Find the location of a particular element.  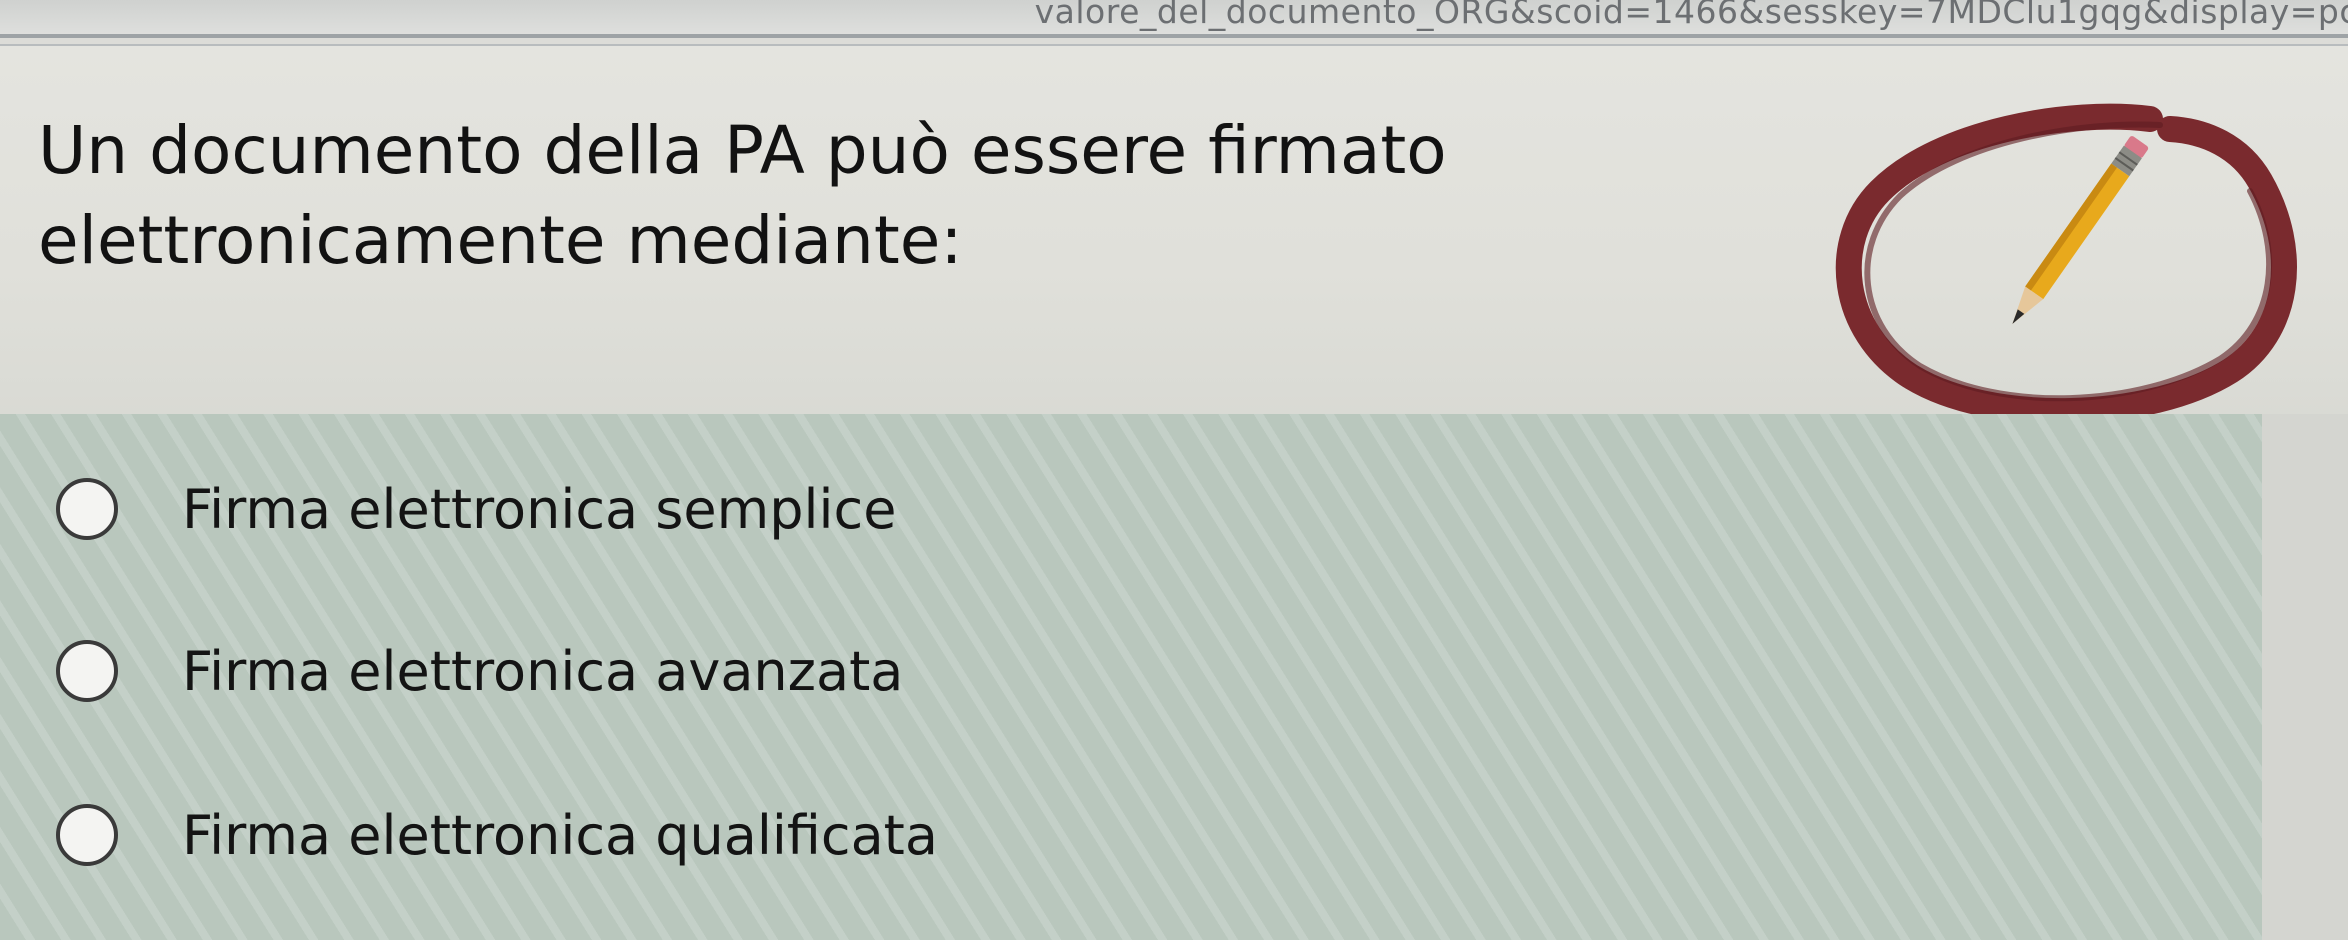

page-margin is located at coordinates (2305, 677).